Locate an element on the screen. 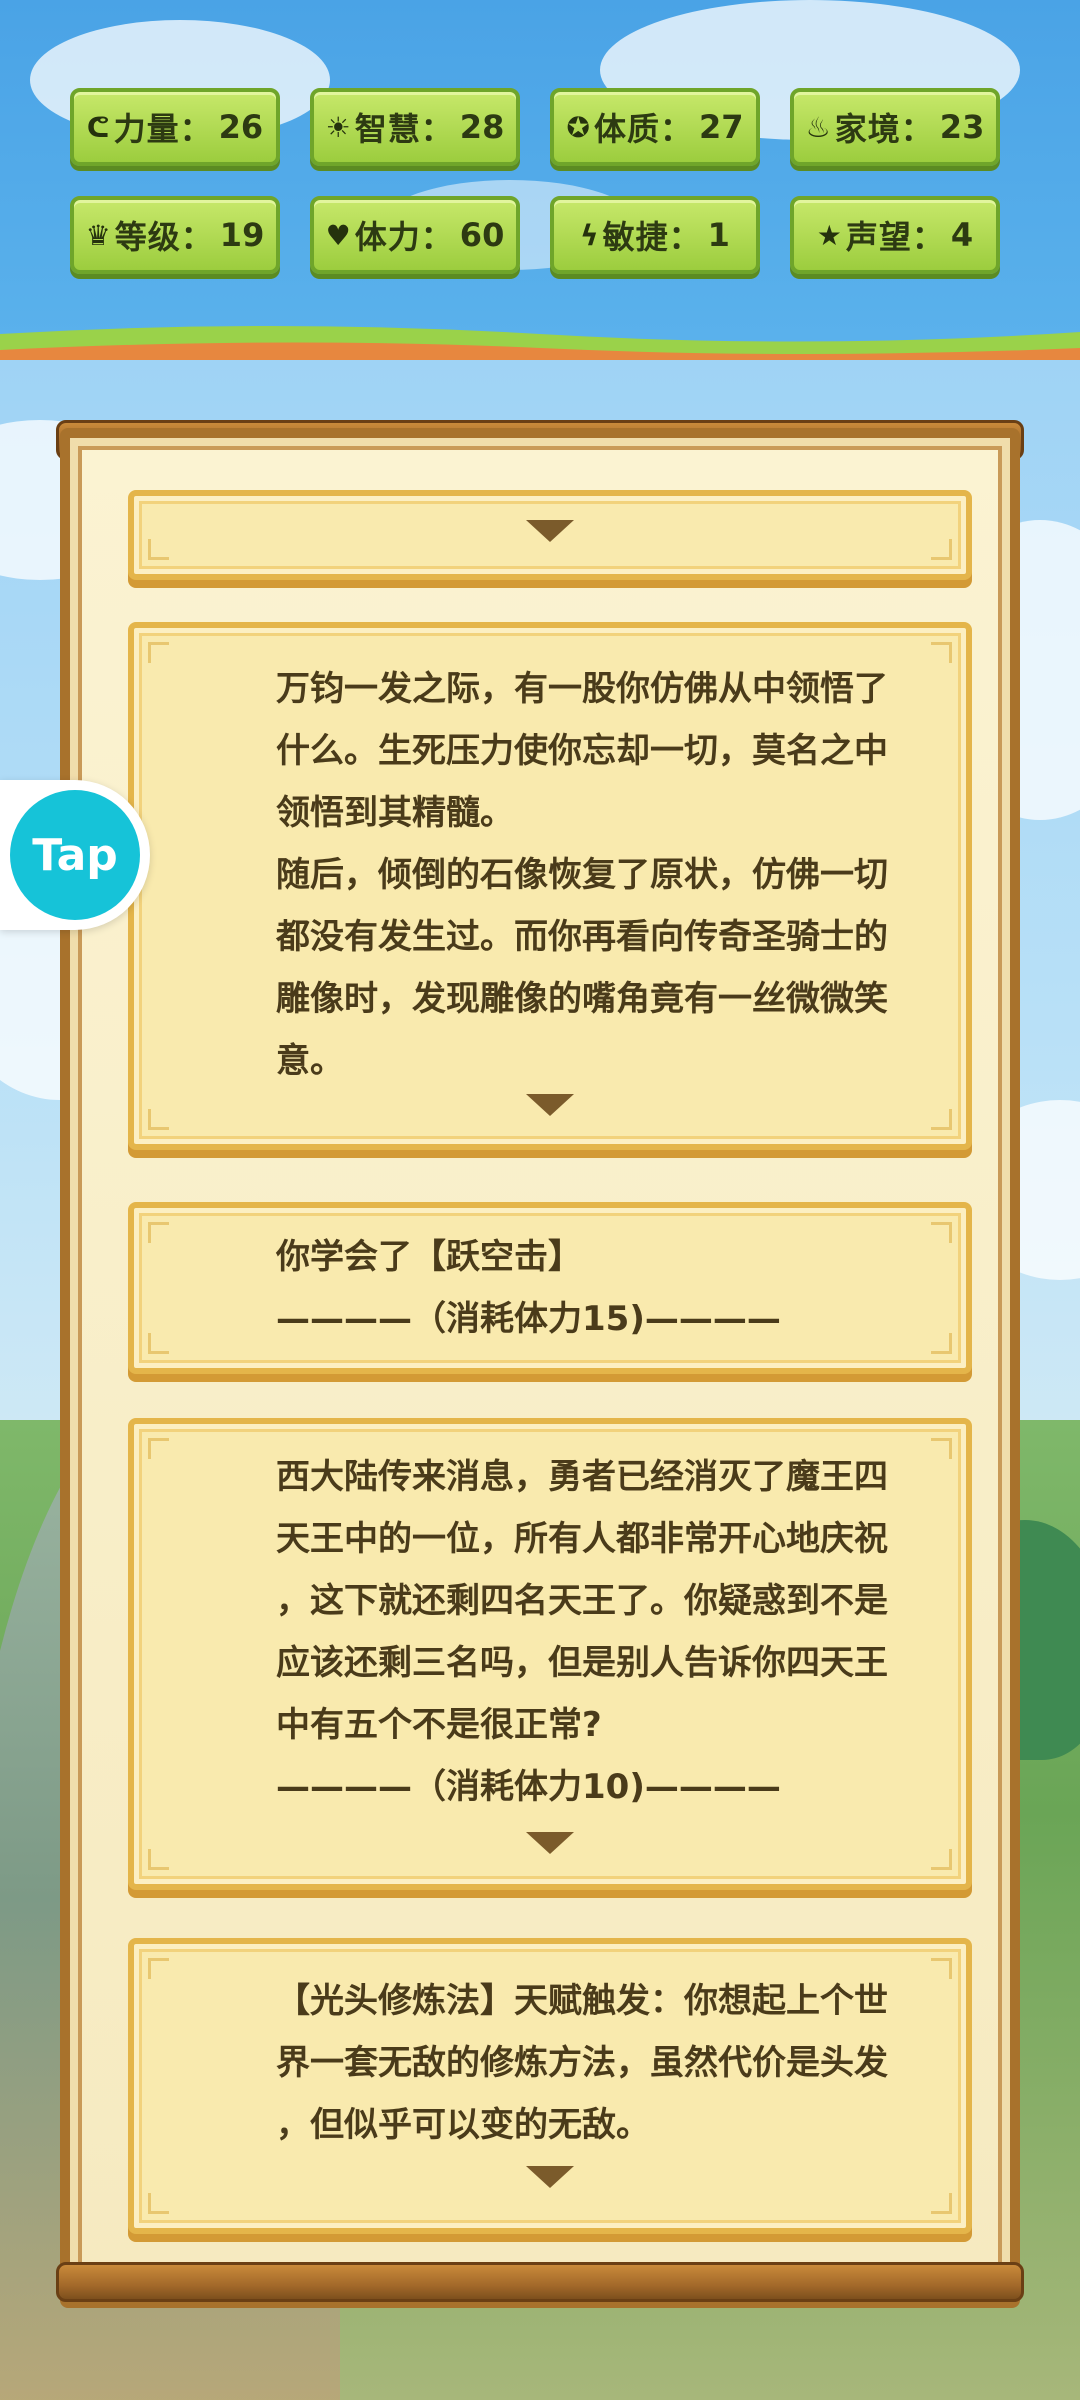 This screenshot has width=1080, height=2400. stat-stamina: ♥ 体力： 60 is located at coordinates (415, 235).